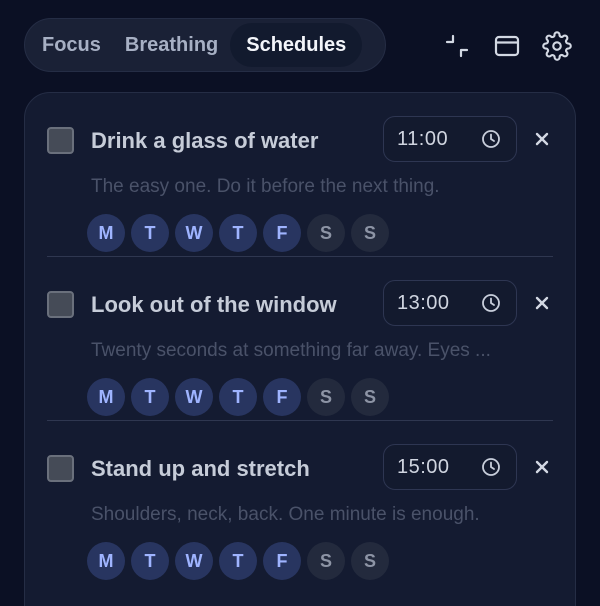 Image resolution: width=600 pixels, height=606 pixels. Describe the element at coordinates (296, 45) in the screenshot. I see `tab-schedules: Schedules` at that location.